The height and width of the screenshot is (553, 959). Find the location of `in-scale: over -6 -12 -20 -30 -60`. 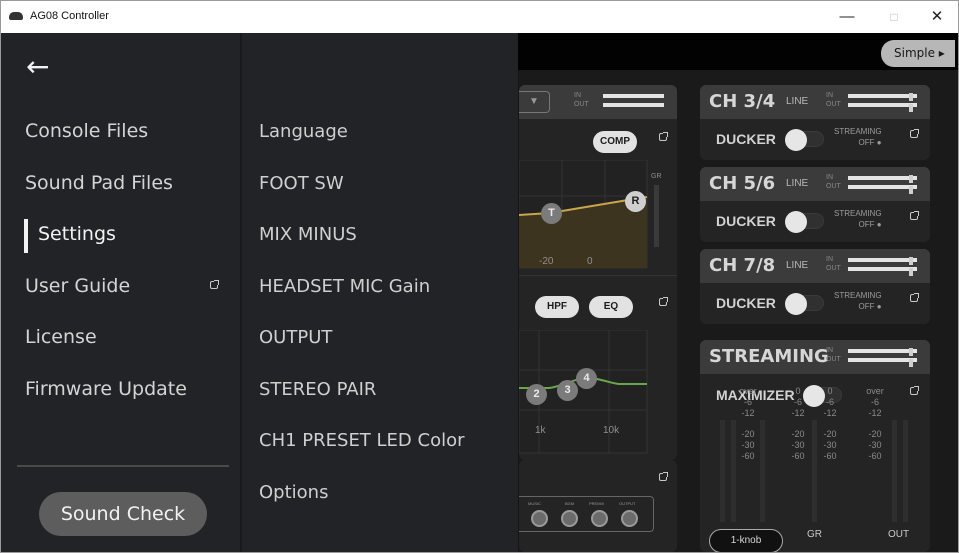

in-scale: over -6 -12 -20 -30 -60 is located at coordinates (748, 423).